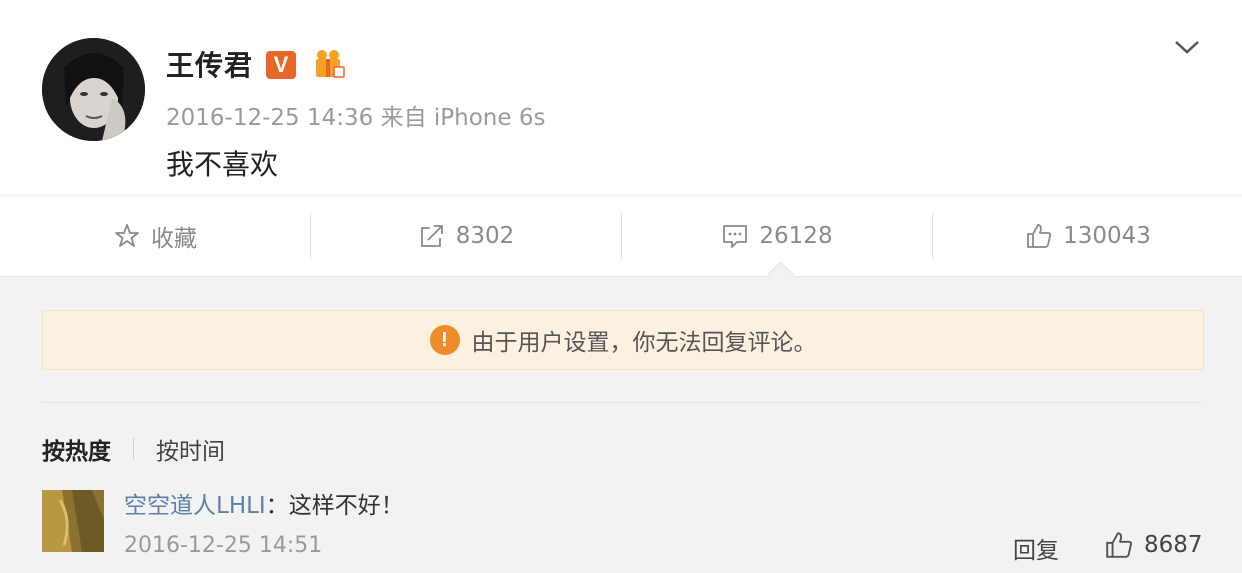 This screenshot has width=1242, height=573. I want to click on comment-content: 这样不好！, so click(346, 506).